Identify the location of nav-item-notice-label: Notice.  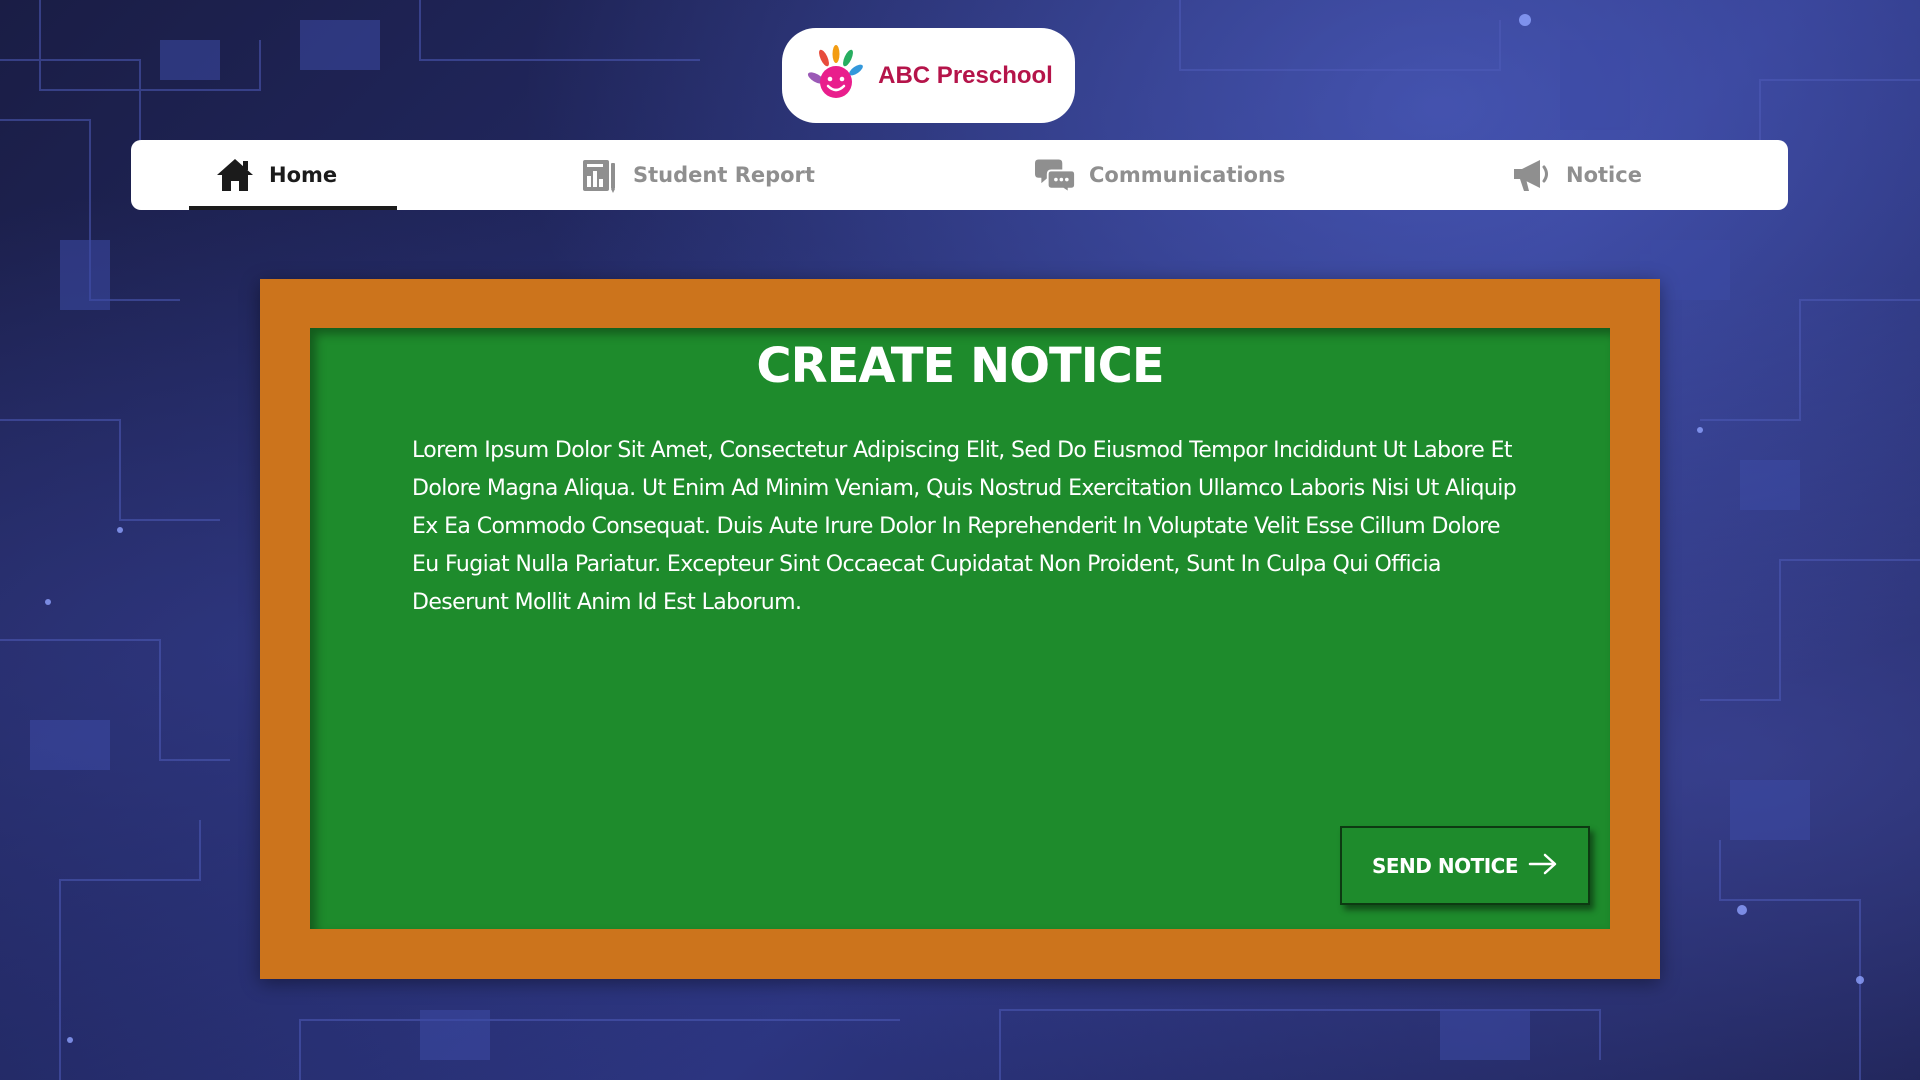
(1604, 175).